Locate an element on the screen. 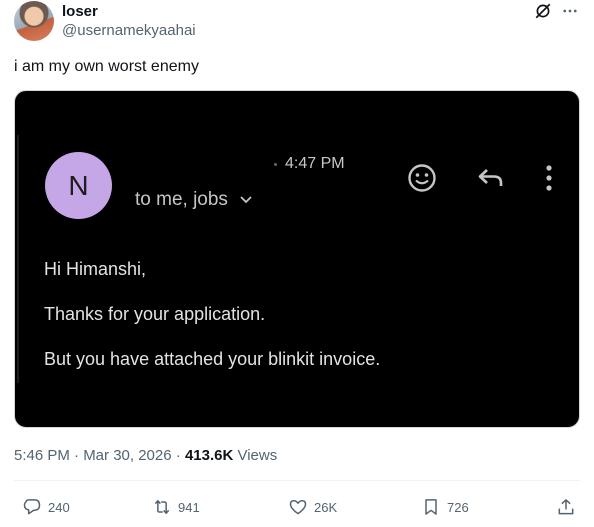 The width and height of the screenshot is (594, 527). bookmark-count: 726 is located at coordinates (458, 507).